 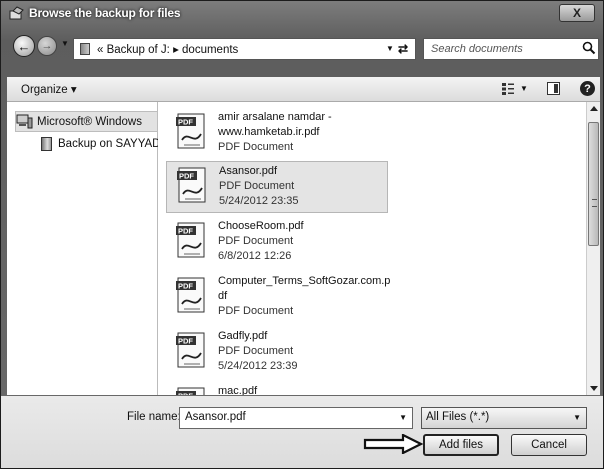 I want to click on cancel-button: Cancel, so click(x=549, y=445).